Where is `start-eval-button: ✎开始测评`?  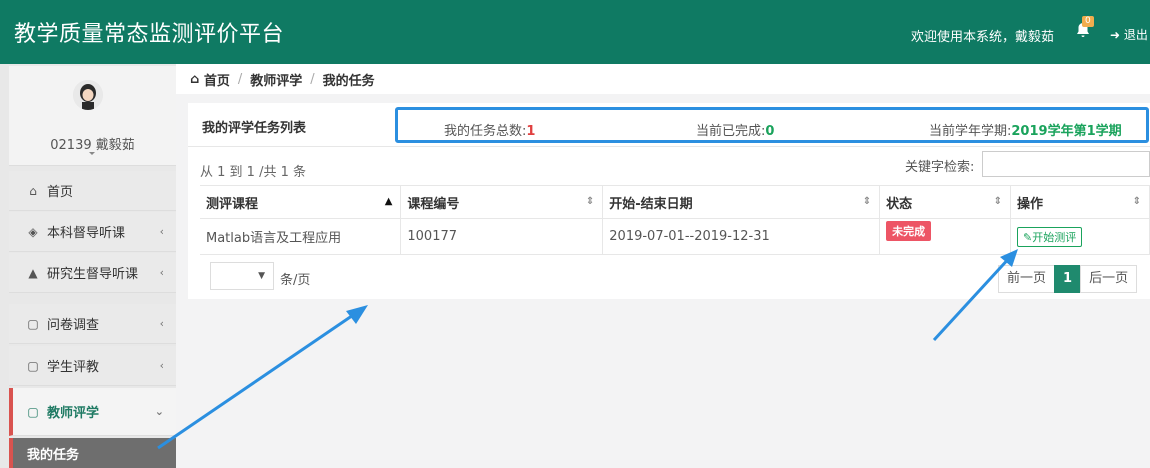 start-eval-button: ✎开始测评 is located at coordinates (1050, 236).